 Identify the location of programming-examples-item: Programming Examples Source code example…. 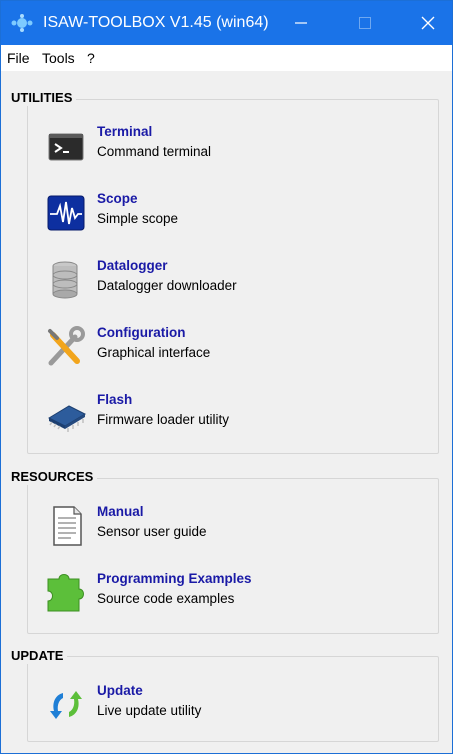
(235, 596).